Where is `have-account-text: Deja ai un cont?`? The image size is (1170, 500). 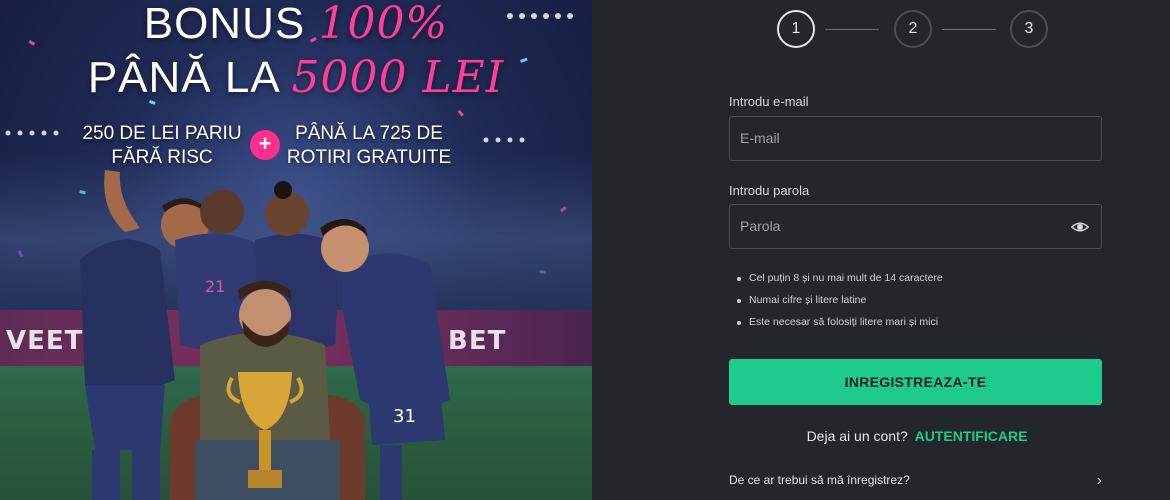
have-account-text: Deja ai un cont? is located at coordinates (857, 436).